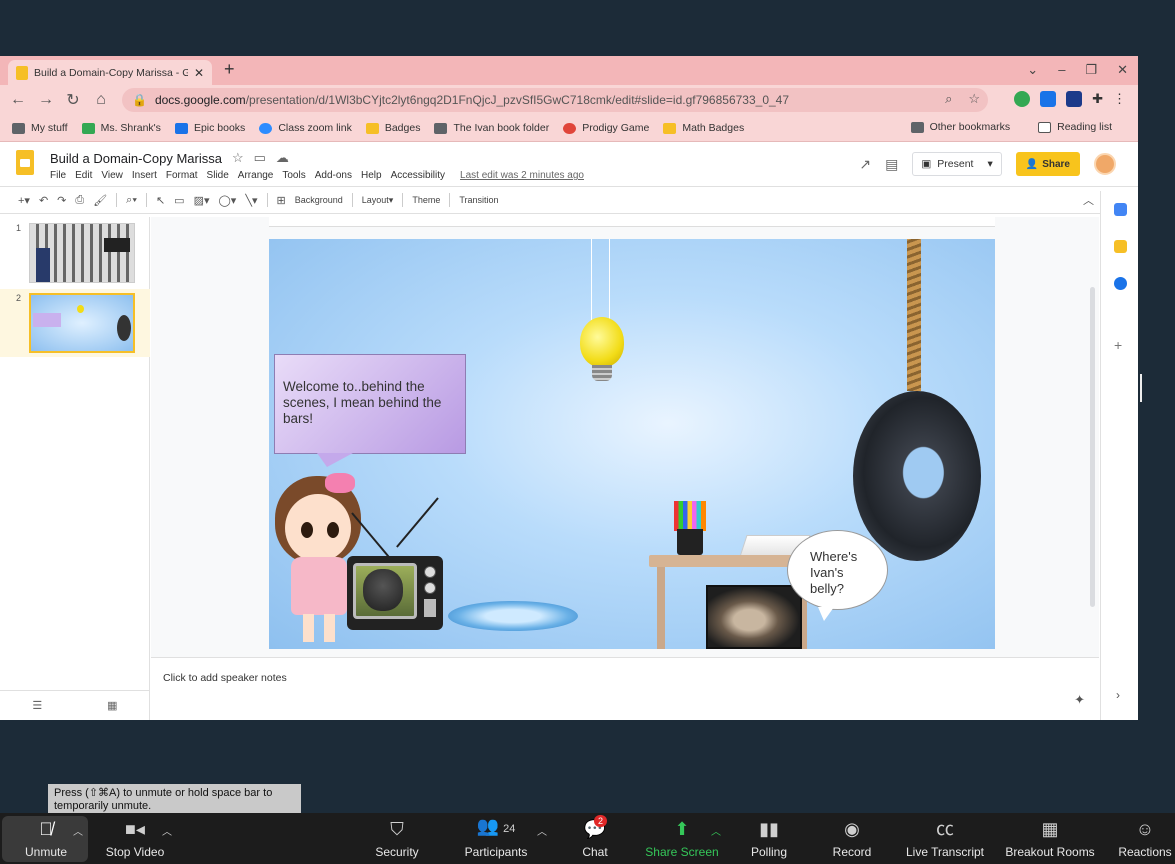 This screenshot has height=864, width=1175. What do you see at coordinates (478, 200) in the screenshot?
I see `transition-button: Transition` at bounding box center [478, 200].